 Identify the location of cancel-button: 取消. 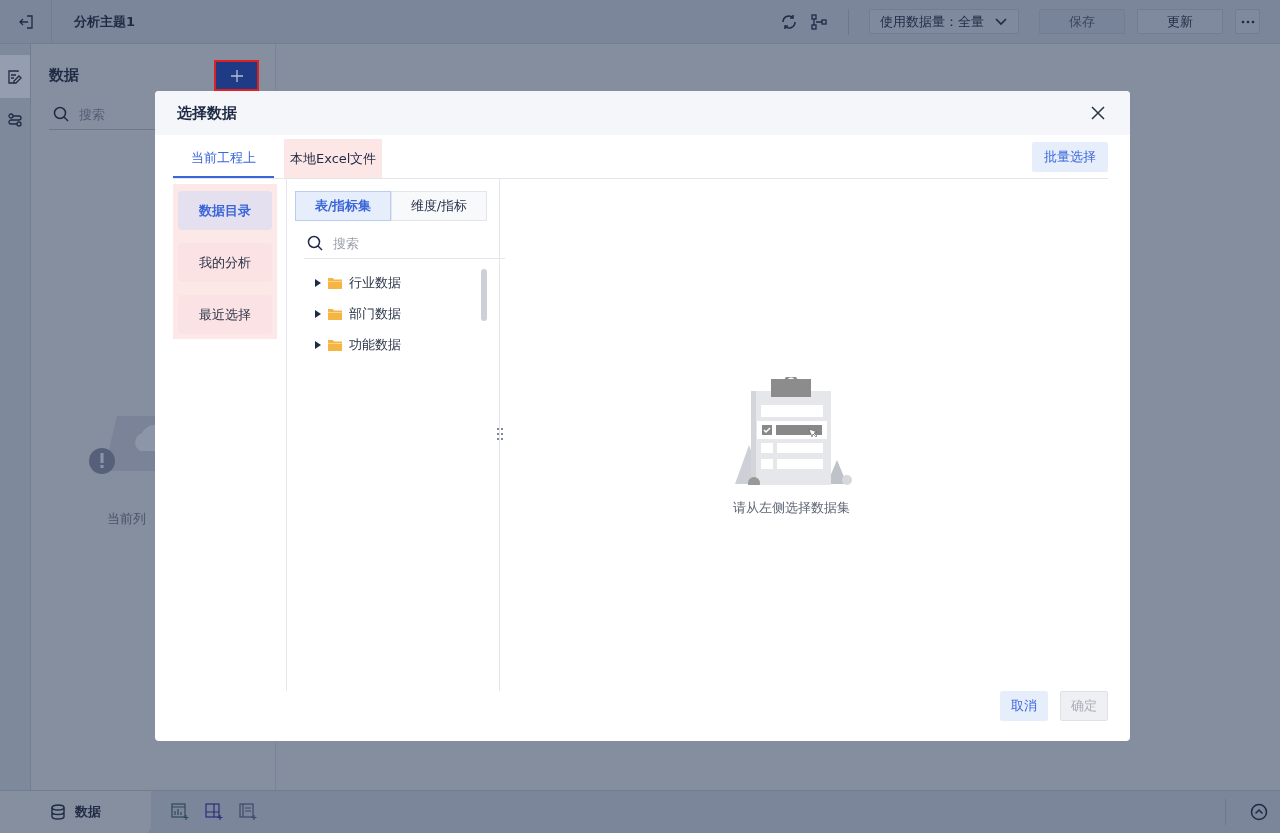
(1024, 706).